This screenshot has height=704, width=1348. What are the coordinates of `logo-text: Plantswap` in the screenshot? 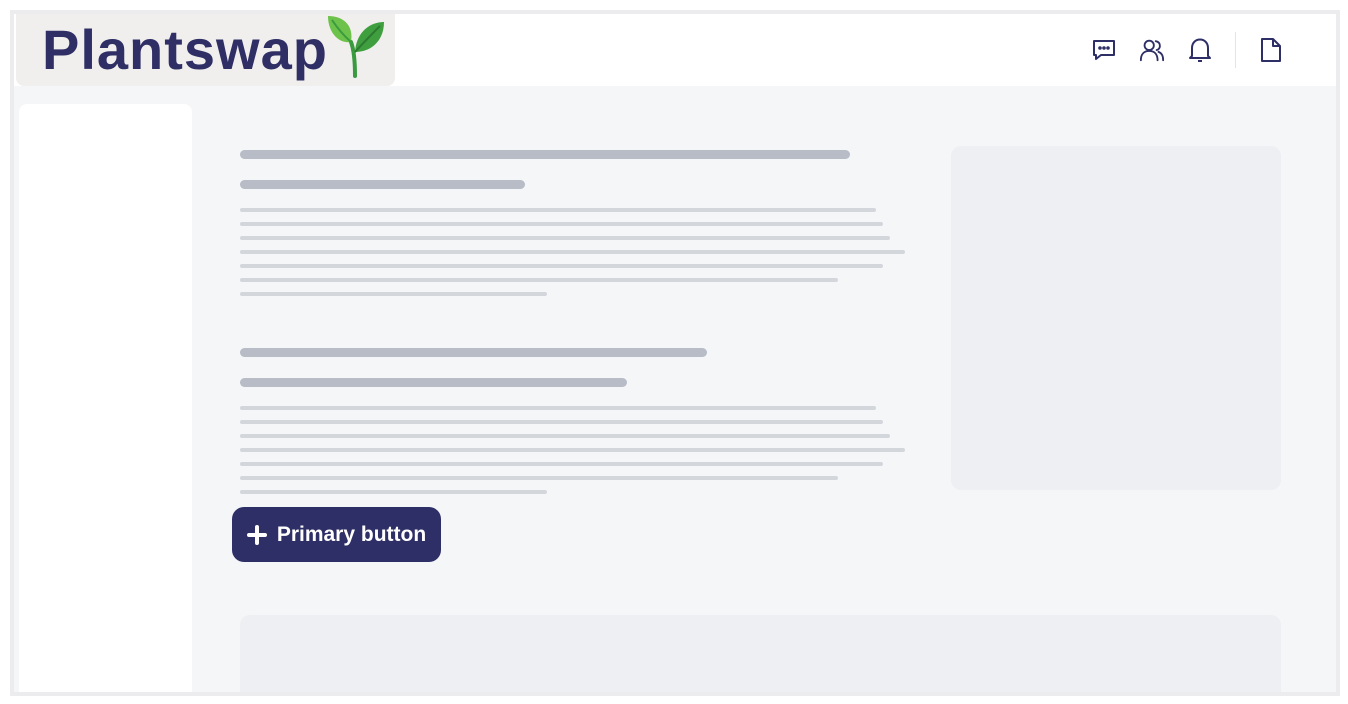 It's located at (185, 49).